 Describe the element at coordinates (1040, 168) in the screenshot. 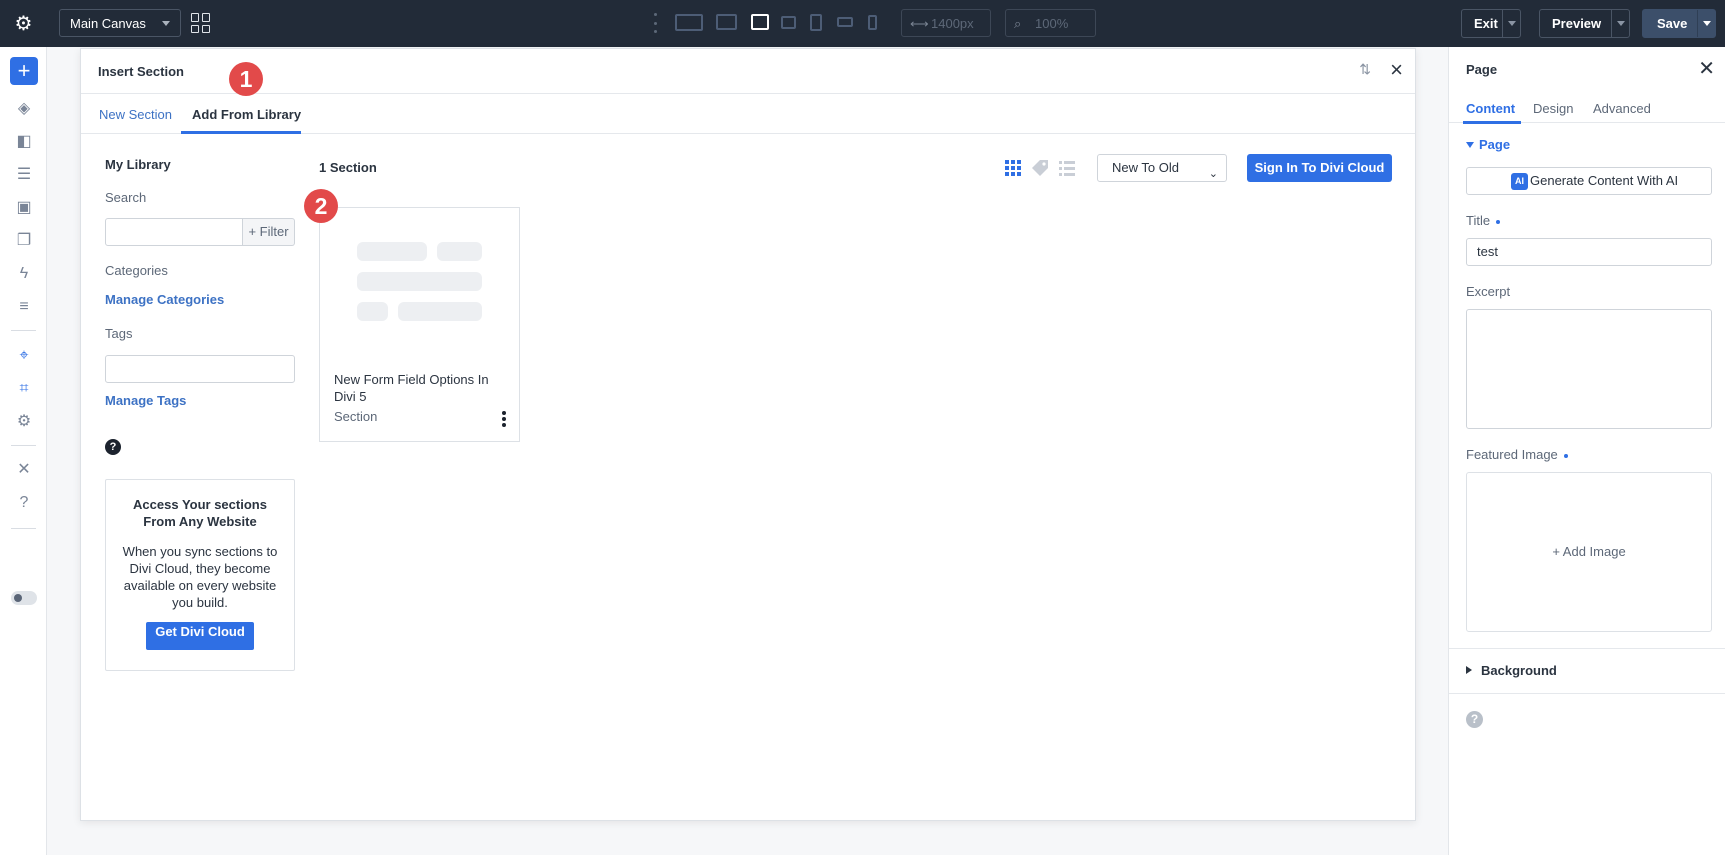

I see `tag-view-icon` at that location.